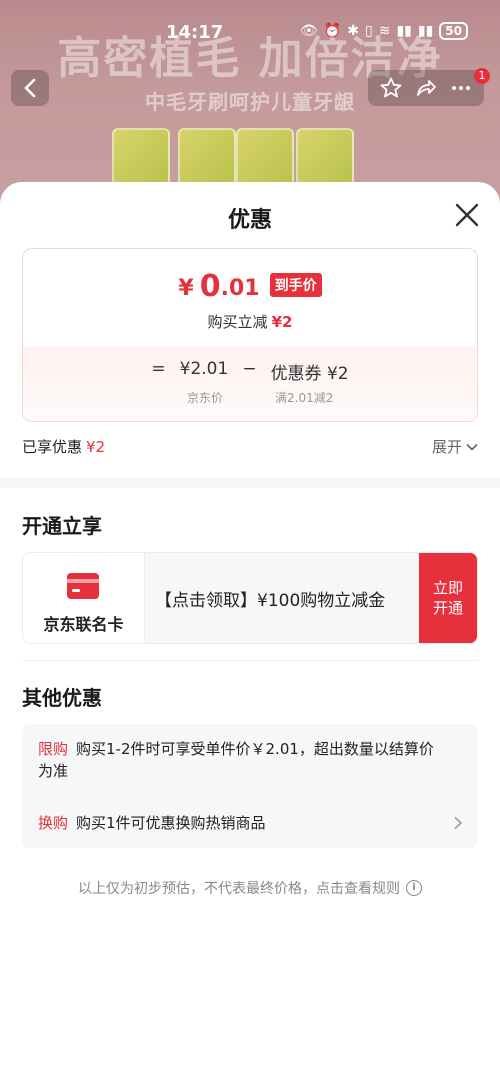  What do you see at coordinates (458, 823) in the screenshot?
I see `chevron-right-icon` at bounding box center [458, 823].